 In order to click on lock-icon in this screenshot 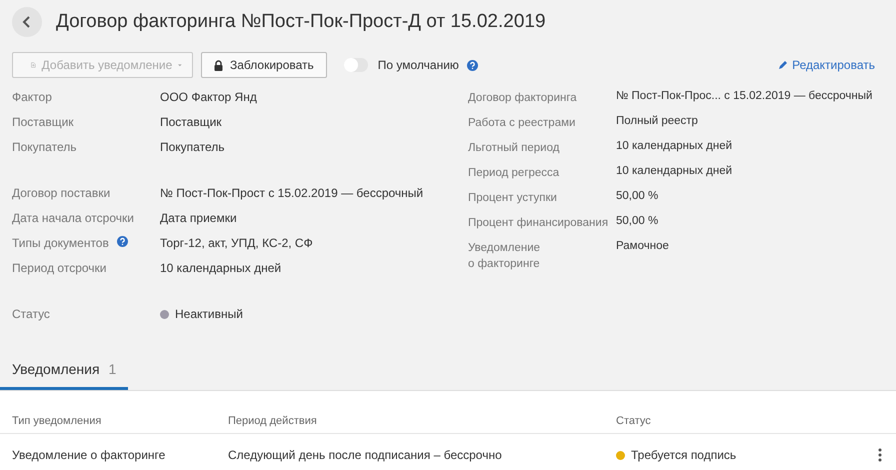, I will do `click(218, 65)`.